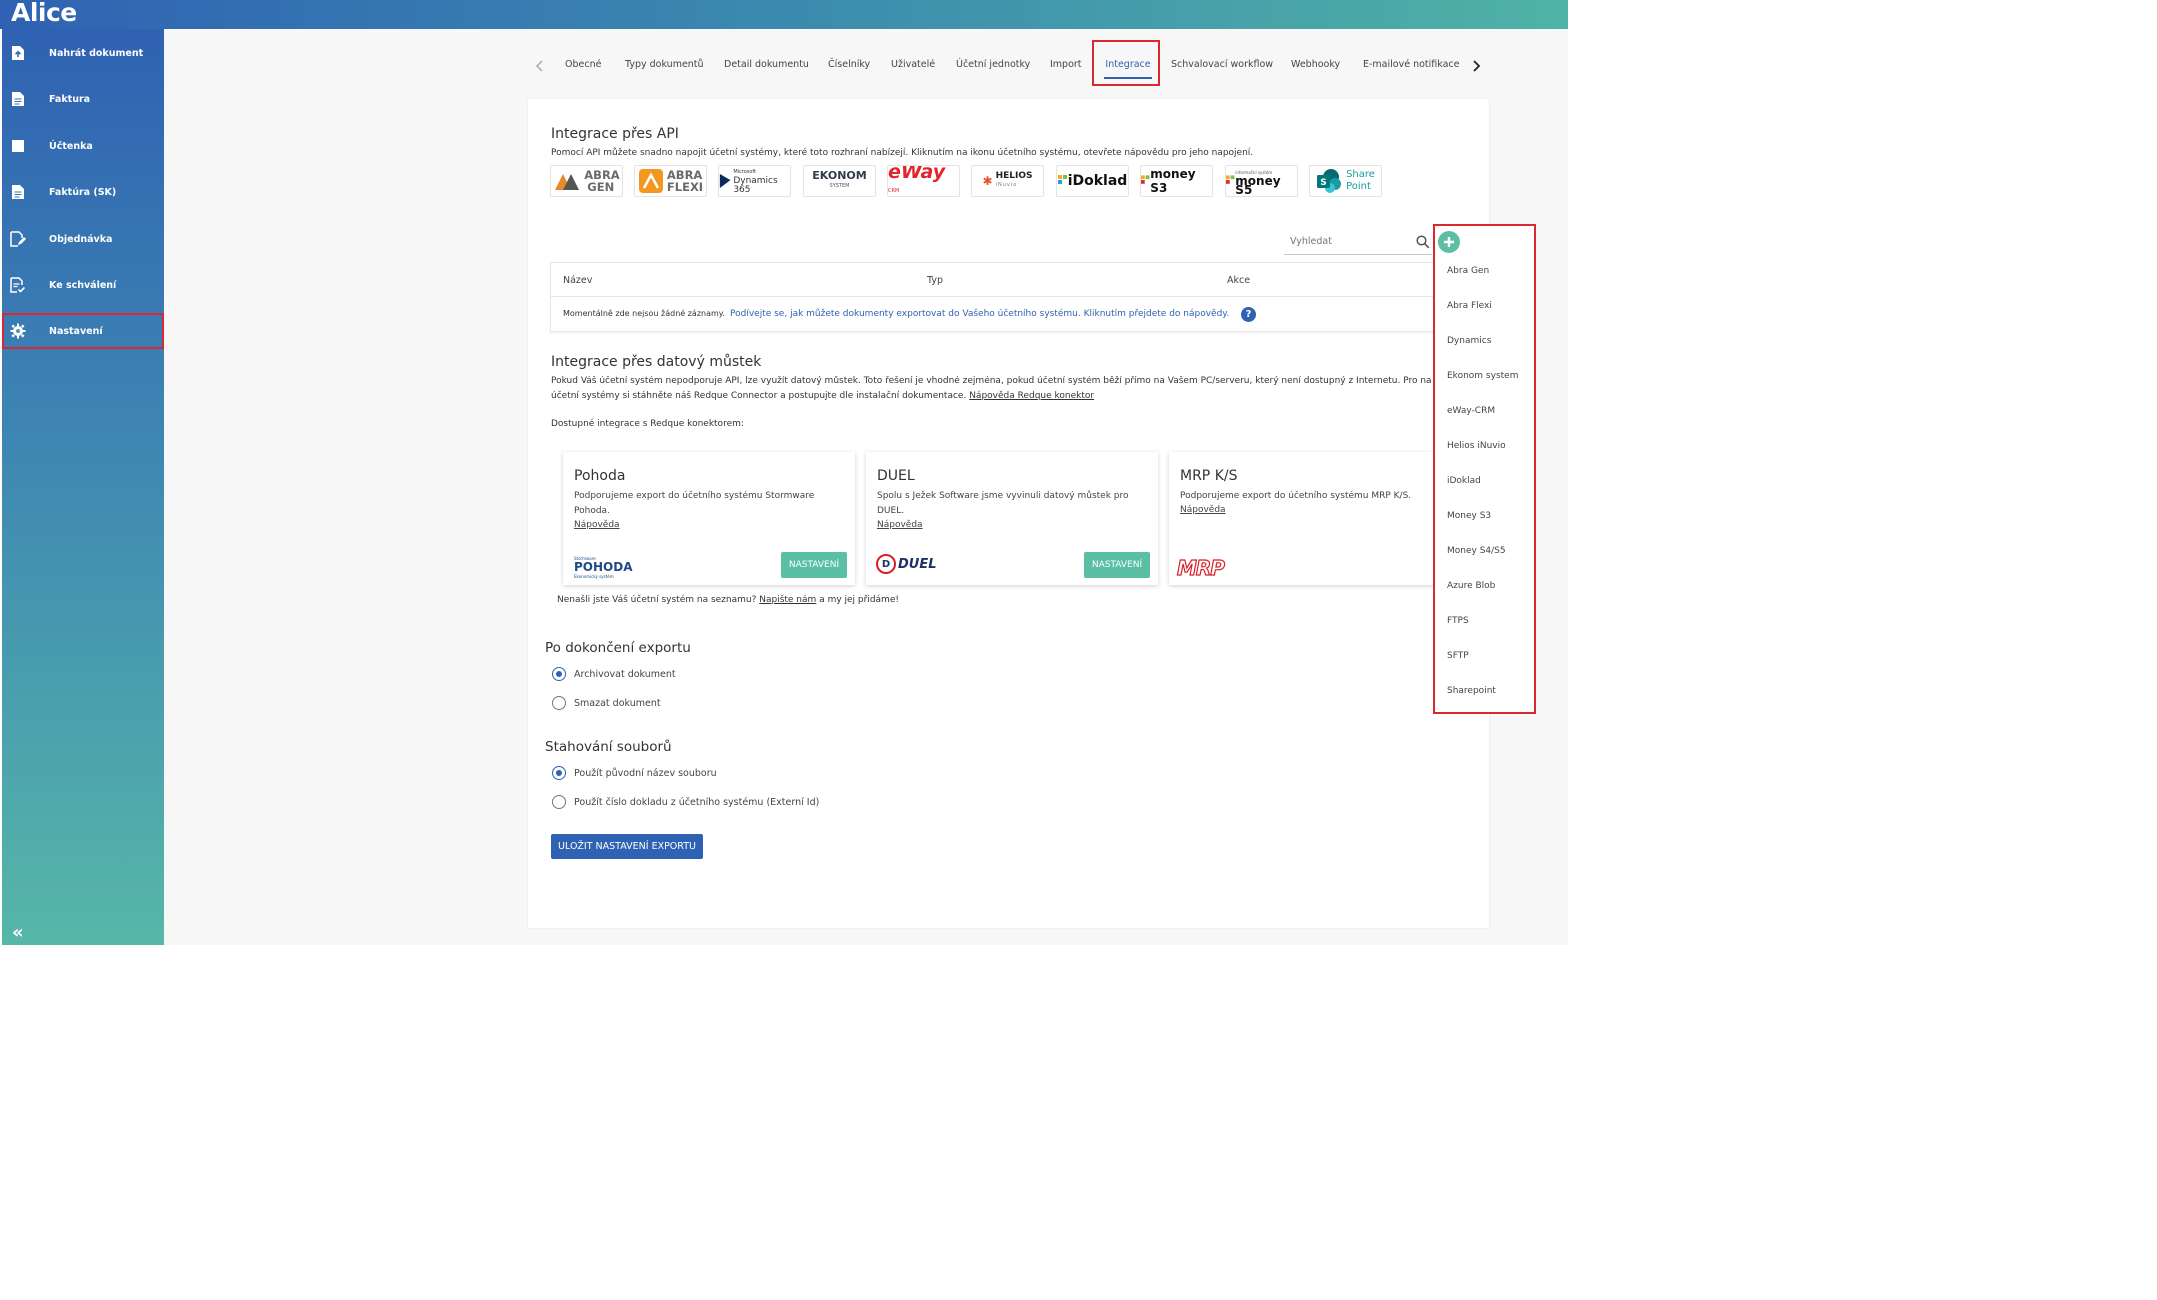 This screenshot has height=1300, width=2157. I want to click on card-title: Pohoda, so click(600, 476).